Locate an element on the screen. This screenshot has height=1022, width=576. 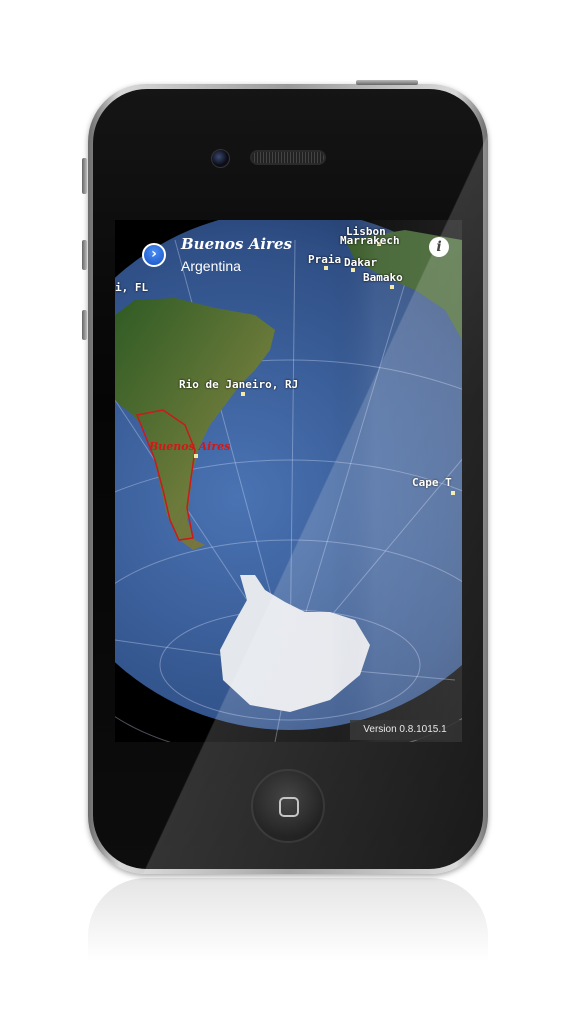
home-icon is located at coordinates (289, 807).